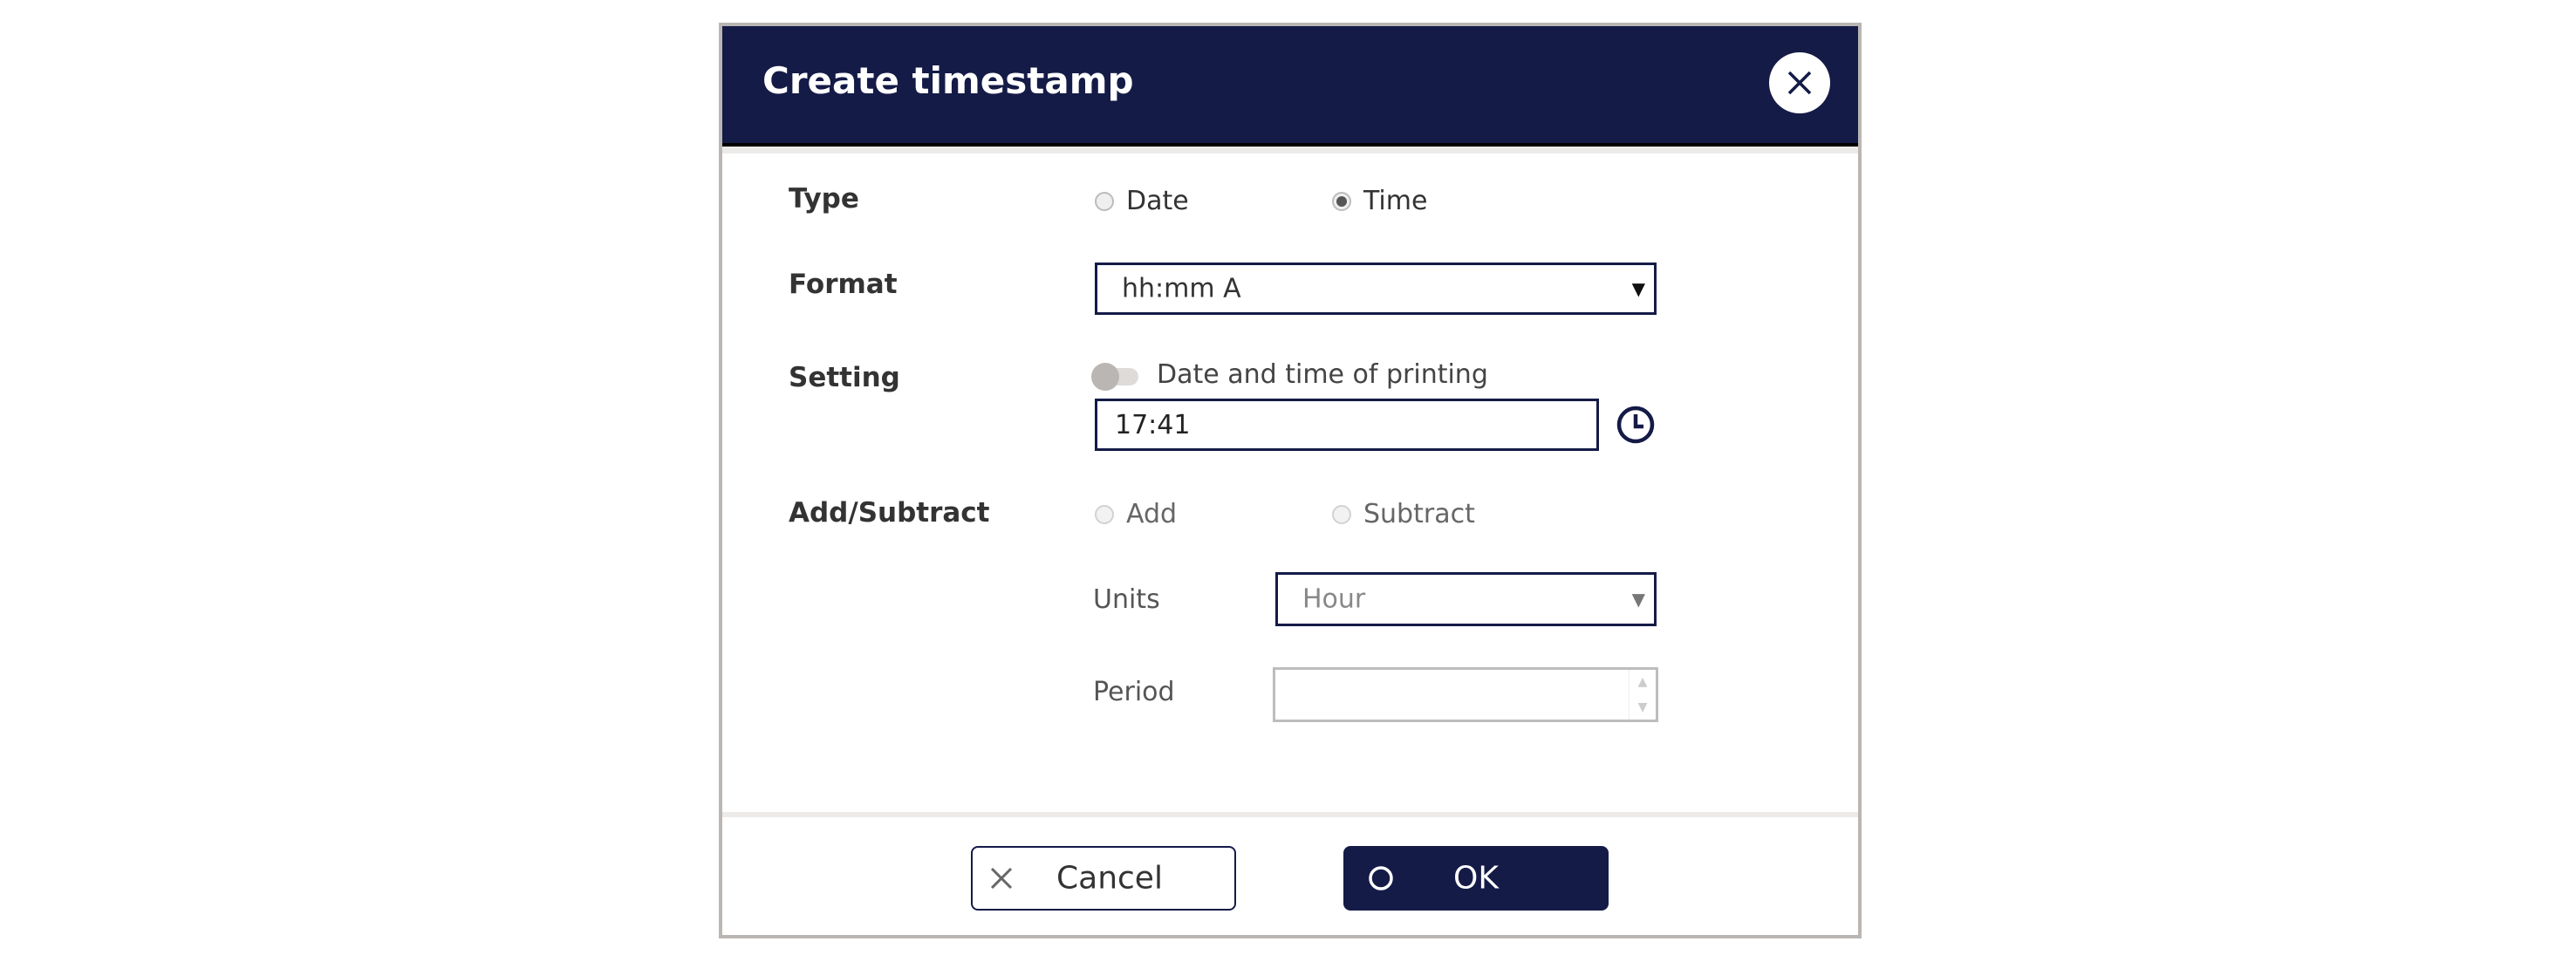  What do you see at coordinates (1157, 201) in the screenshot?
I see `radio-date-label: Date` at bounding box center [1157, 201].